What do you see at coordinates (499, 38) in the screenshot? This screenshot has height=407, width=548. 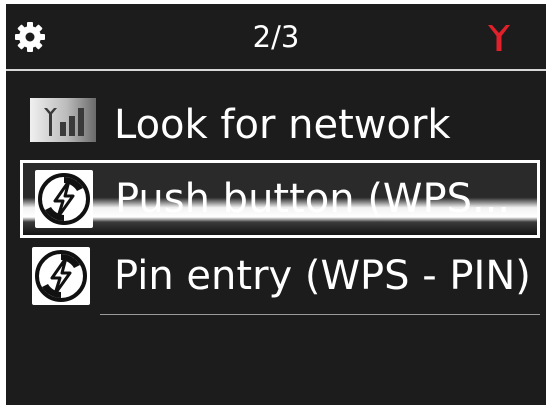 I see `antenna-icon` at bounding box center [499, 38].